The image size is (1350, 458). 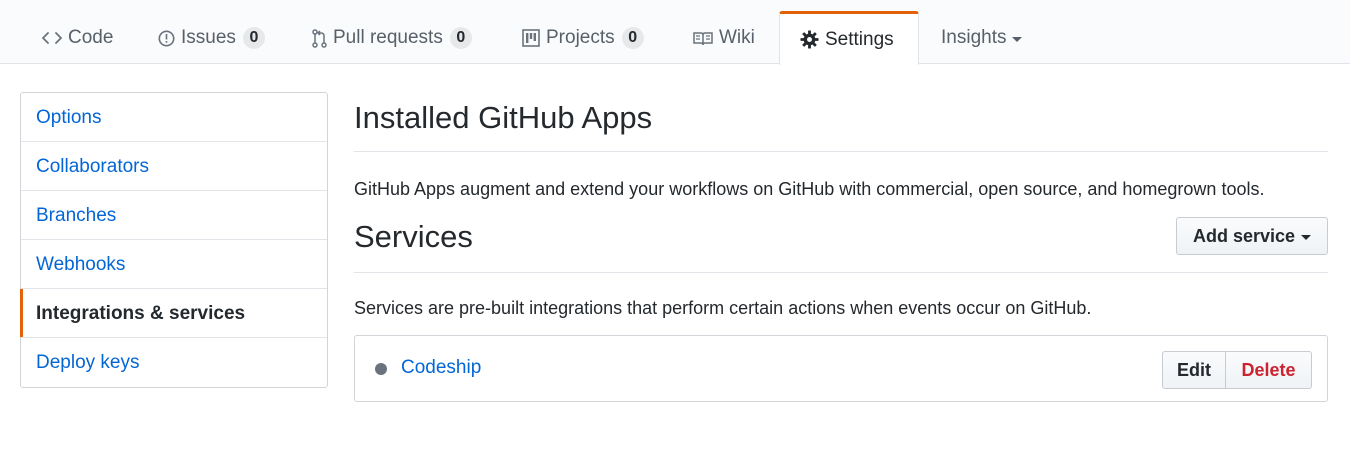 I want to click on project-icon, so click(x=531, y=38).